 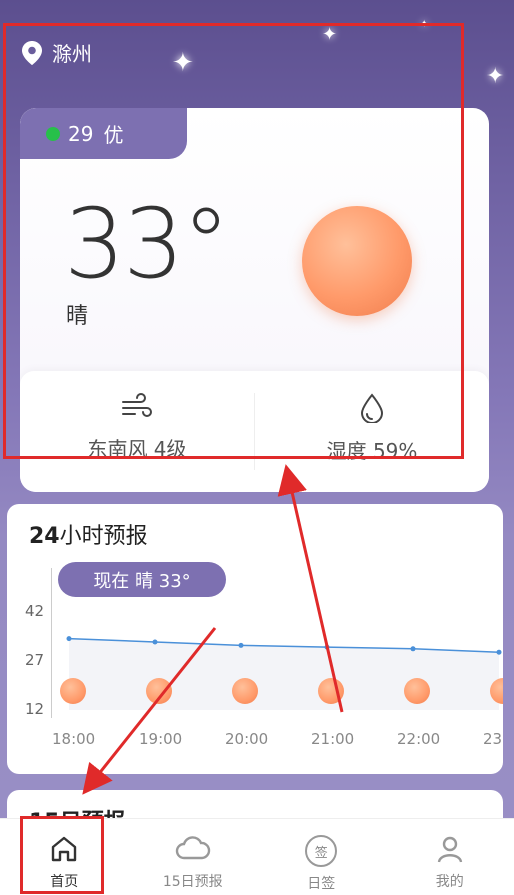 What do you see at coordinates (492, 739) in the screenshot?
I see `hour-label: 23` at bounding box center [492, 739].